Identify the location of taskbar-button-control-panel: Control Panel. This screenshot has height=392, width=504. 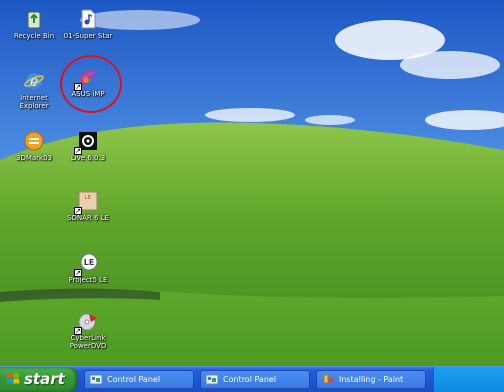
(139, 379).